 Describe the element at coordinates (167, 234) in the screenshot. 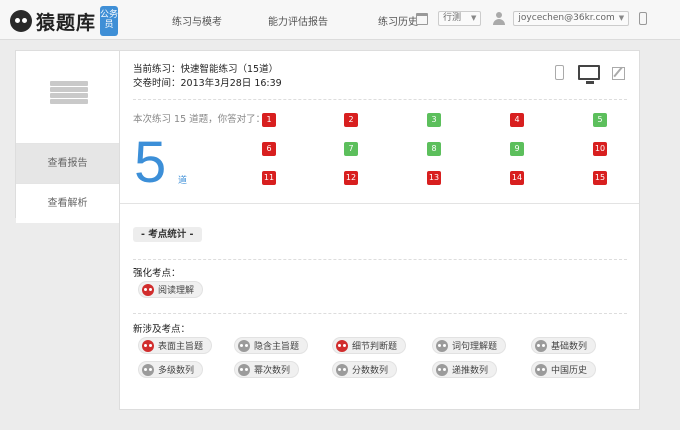

I see `stats-button: - 考点统计 -` at that location.